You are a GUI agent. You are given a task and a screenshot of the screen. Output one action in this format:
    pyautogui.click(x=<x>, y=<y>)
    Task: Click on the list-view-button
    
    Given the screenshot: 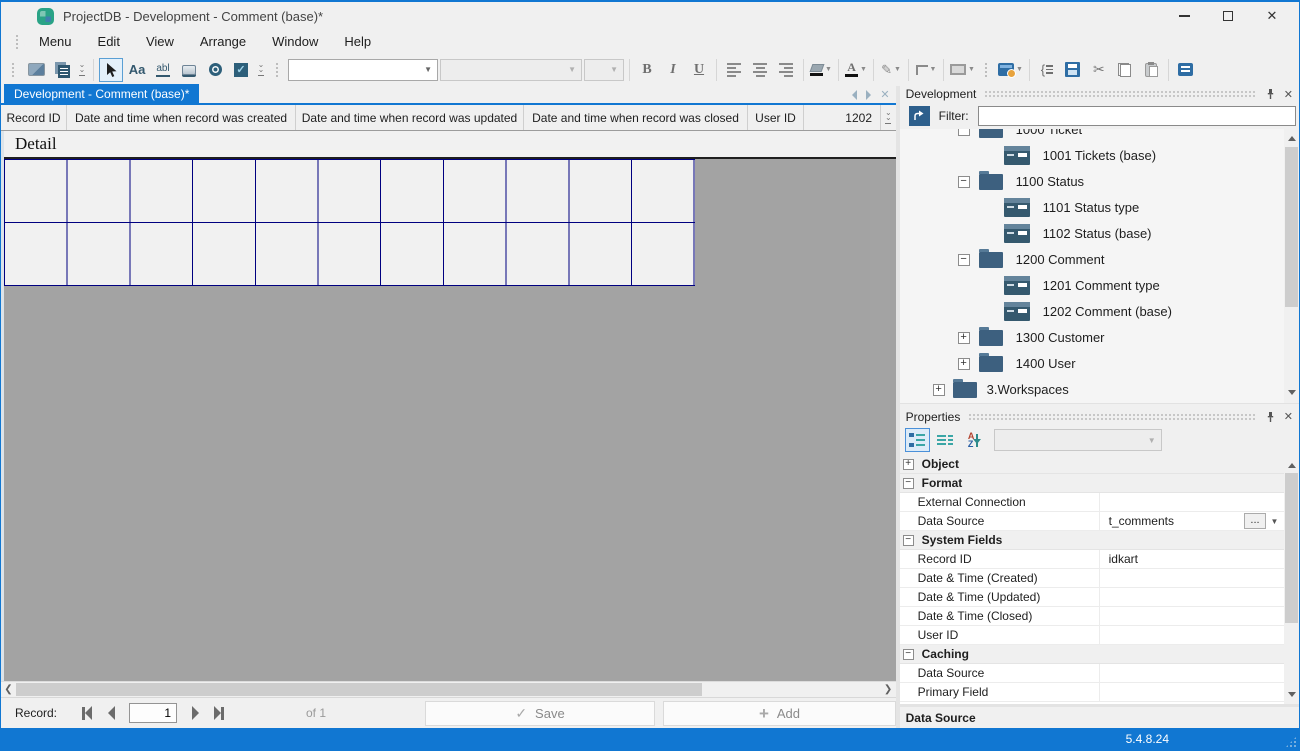 What is the action you would take?
    pyautogui.click(x=945, y=440)
    